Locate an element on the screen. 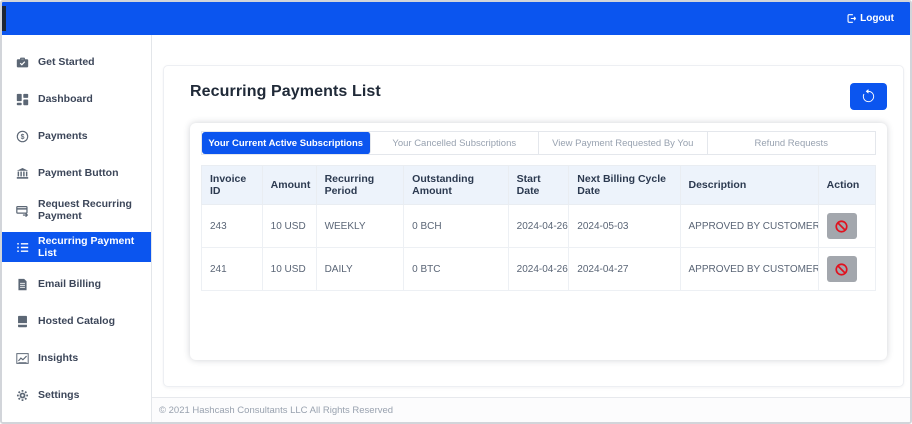 The width and height of the screenshot is (912, 424). history-button is located at coordinates (868, 96).